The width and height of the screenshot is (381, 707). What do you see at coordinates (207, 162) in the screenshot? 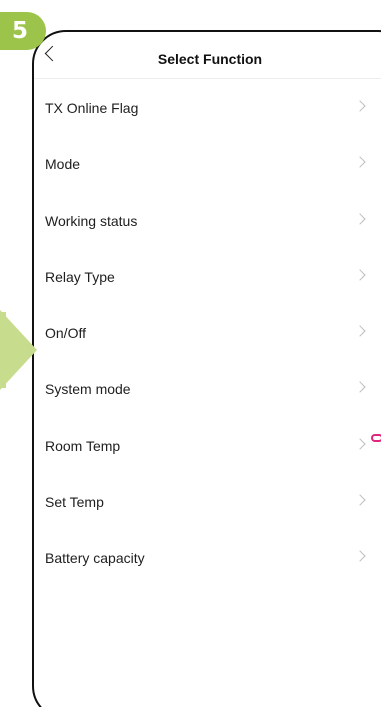
I see `list-item-mode: Mode` at bounding box center [207, 162].